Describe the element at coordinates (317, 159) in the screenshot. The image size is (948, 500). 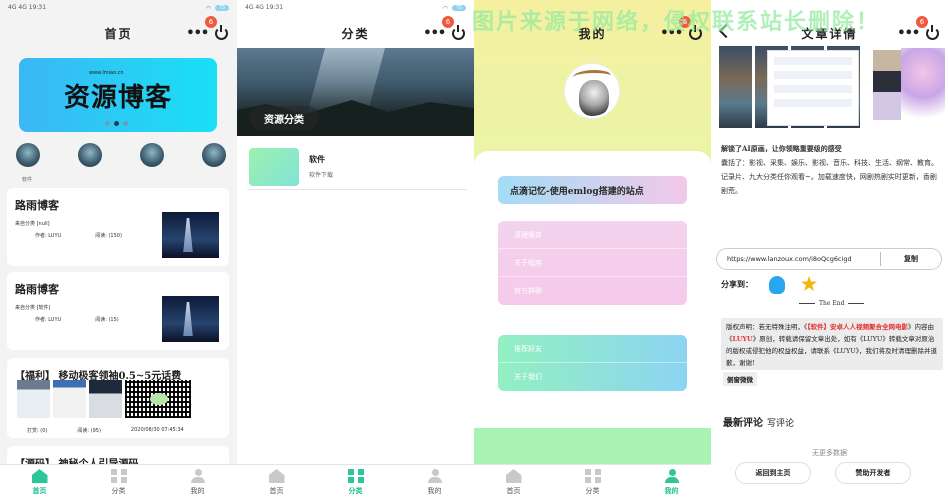
I see `category-name: 软件` at that location.